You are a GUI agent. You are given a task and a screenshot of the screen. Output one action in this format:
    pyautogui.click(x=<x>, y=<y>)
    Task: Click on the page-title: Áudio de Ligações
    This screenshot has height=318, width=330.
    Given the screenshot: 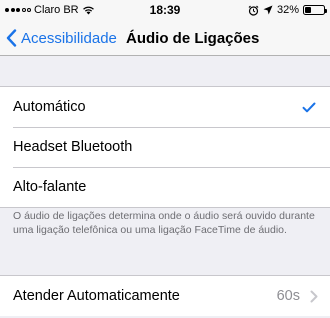 What is the action you would take?
    pyautogui.click(x=193, y=38)
    